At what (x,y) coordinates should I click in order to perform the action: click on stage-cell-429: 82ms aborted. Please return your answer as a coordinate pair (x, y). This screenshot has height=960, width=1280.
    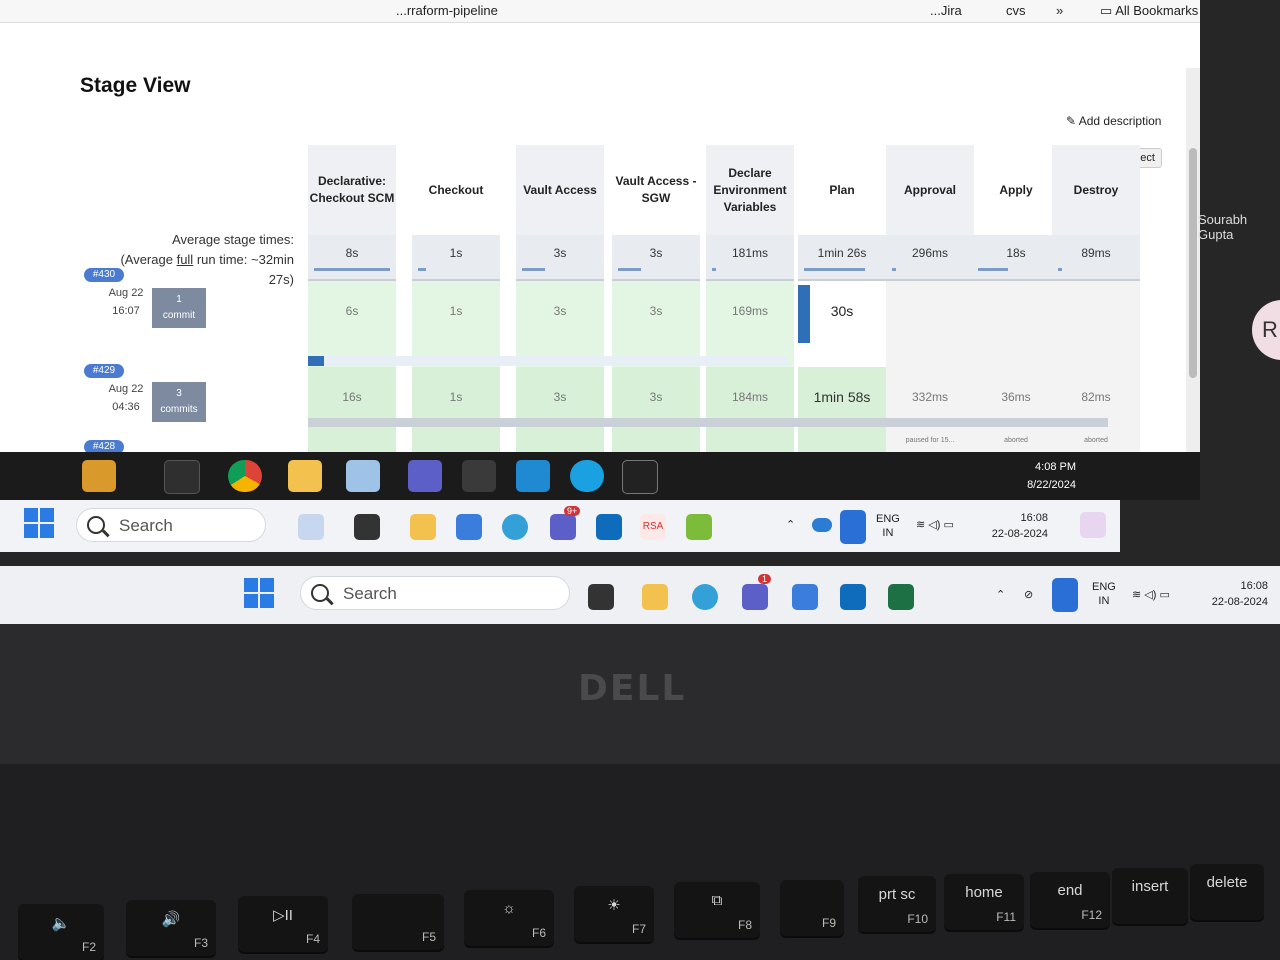
    Looking at the image, I should click on (1096, 410).